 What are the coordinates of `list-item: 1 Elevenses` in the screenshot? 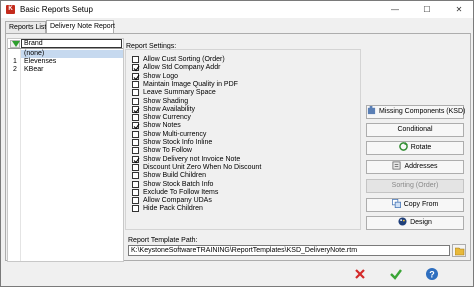 It's located at (65, 62).